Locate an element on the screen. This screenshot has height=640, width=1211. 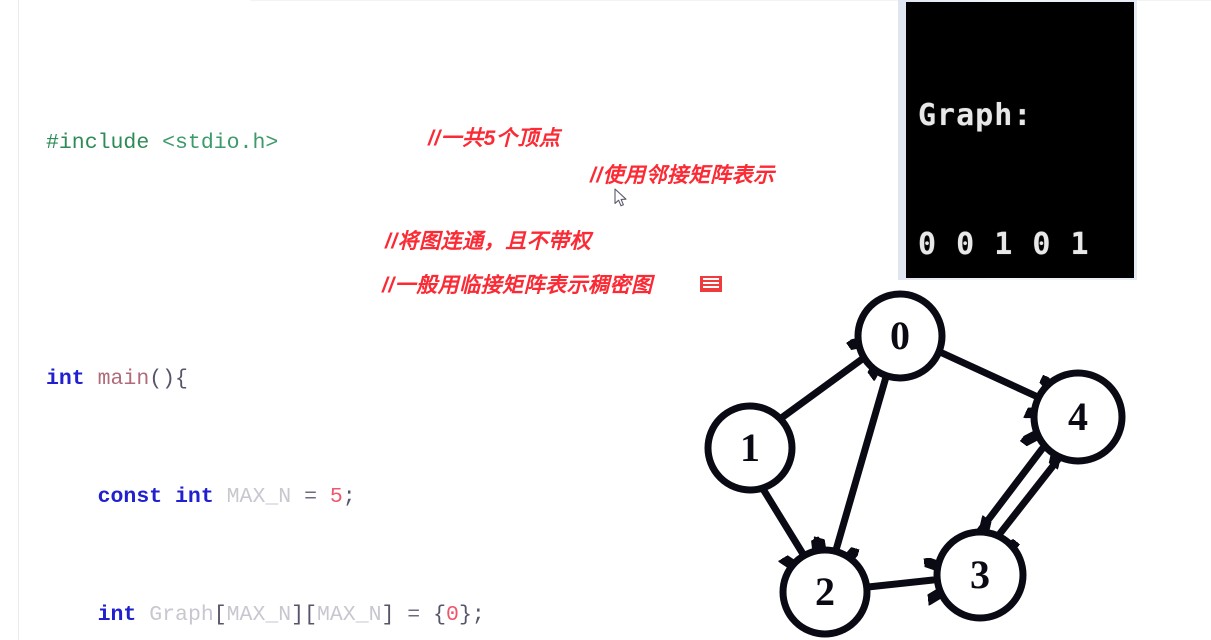
preprocessor-directive: #include is located at coordinates (98, 142).